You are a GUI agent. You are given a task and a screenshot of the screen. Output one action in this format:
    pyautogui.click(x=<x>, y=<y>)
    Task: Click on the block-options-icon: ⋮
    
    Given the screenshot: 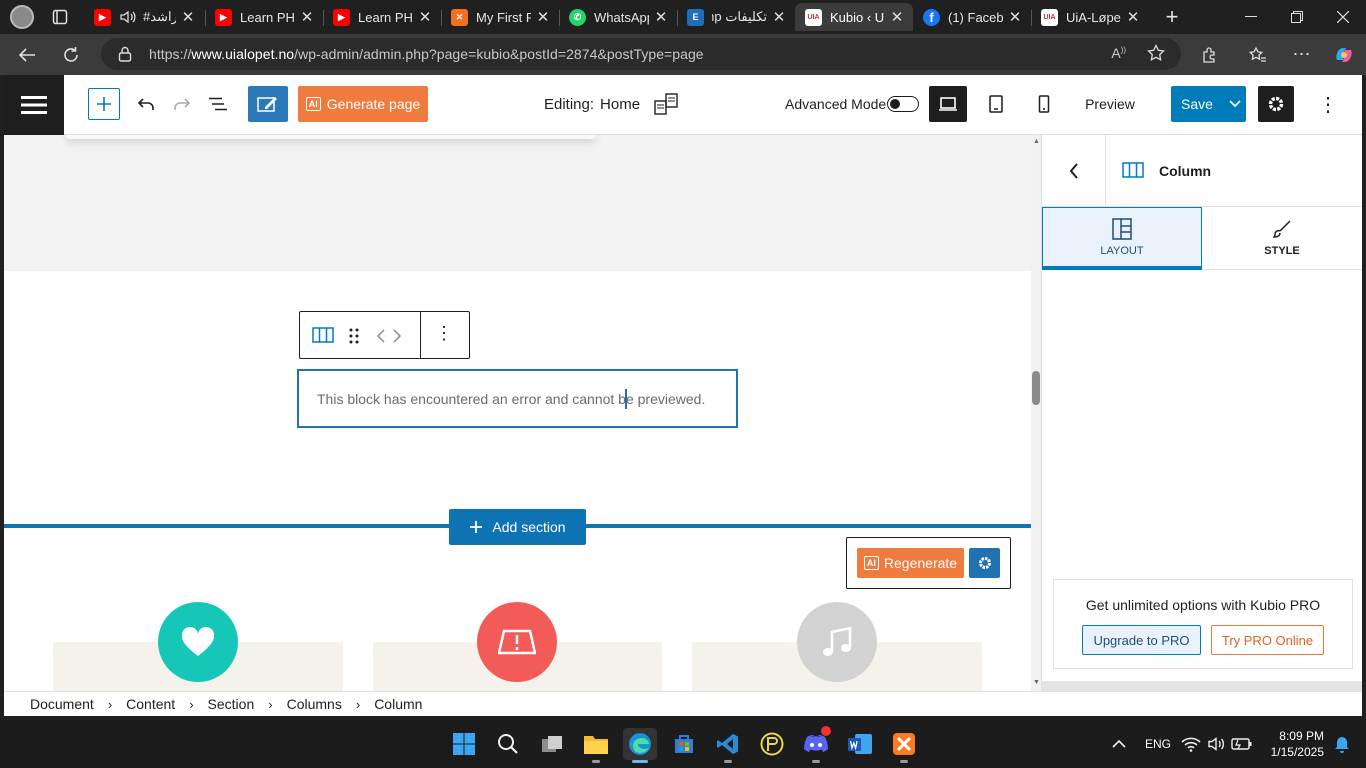 What is the action you would take?
    pyautogui.click(x=444, y=335)
    